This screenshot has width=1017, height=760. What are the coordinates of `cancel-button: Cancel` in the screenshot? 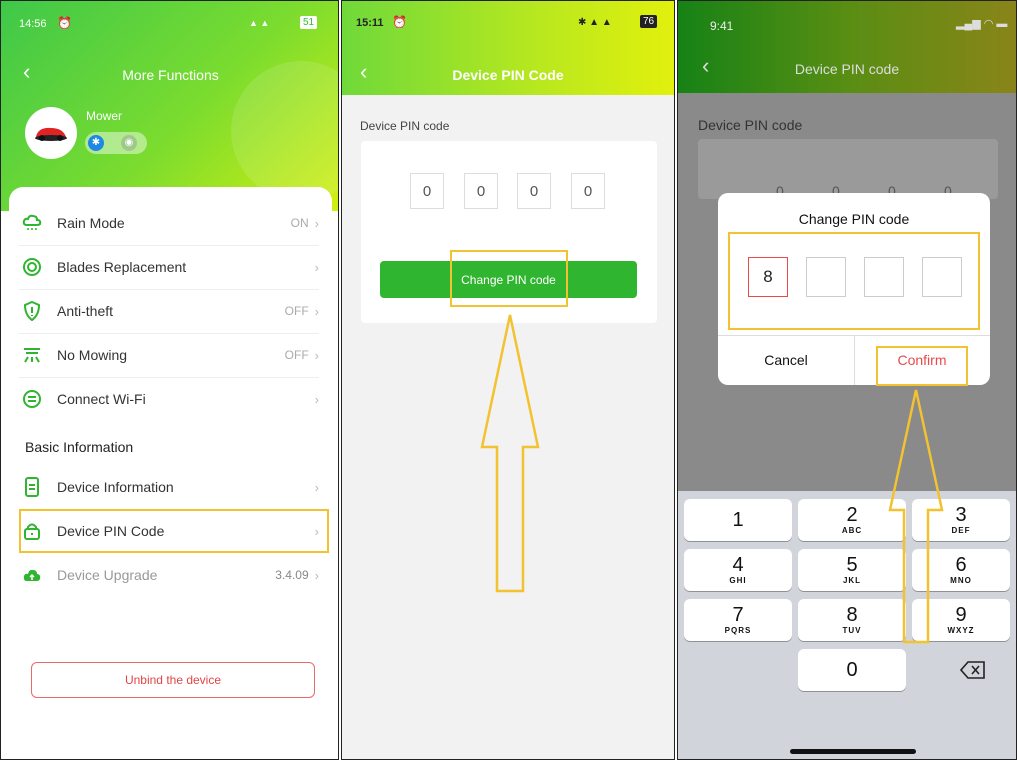 It's located at (786, 360).